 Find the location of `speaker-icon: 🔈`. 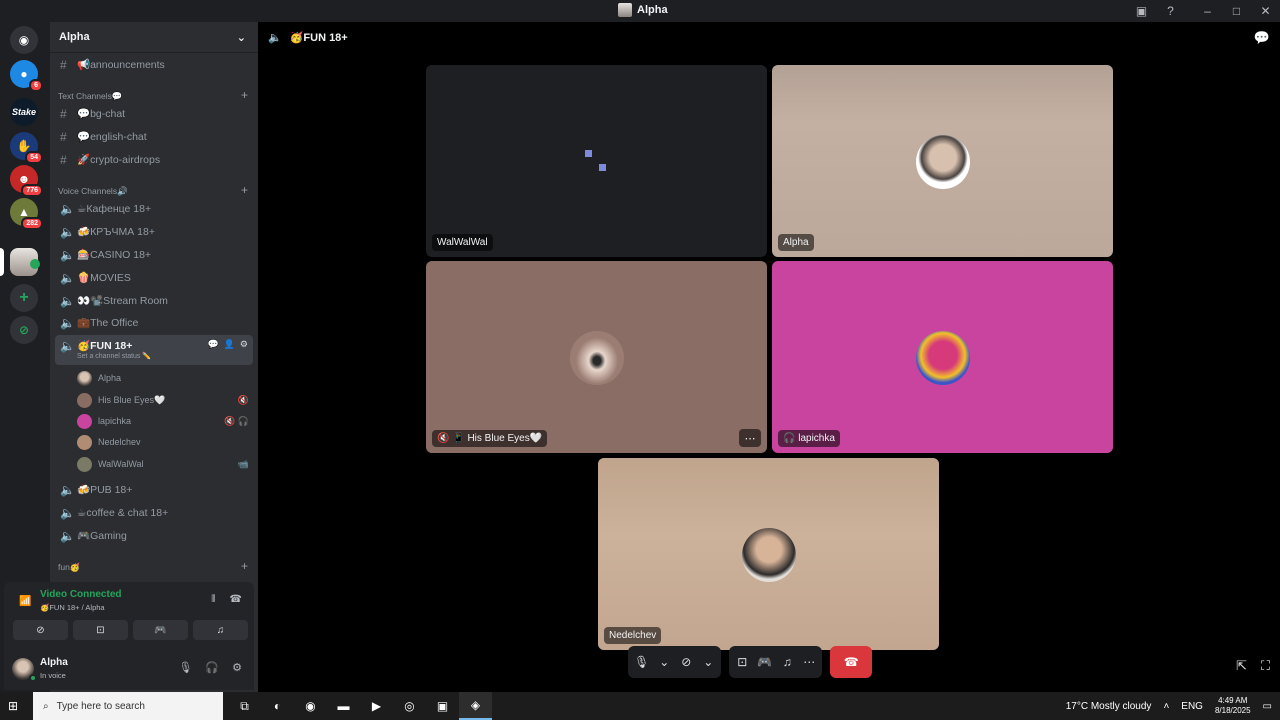

speaker-icon: 🔈 is located at coordinates (67, 346).